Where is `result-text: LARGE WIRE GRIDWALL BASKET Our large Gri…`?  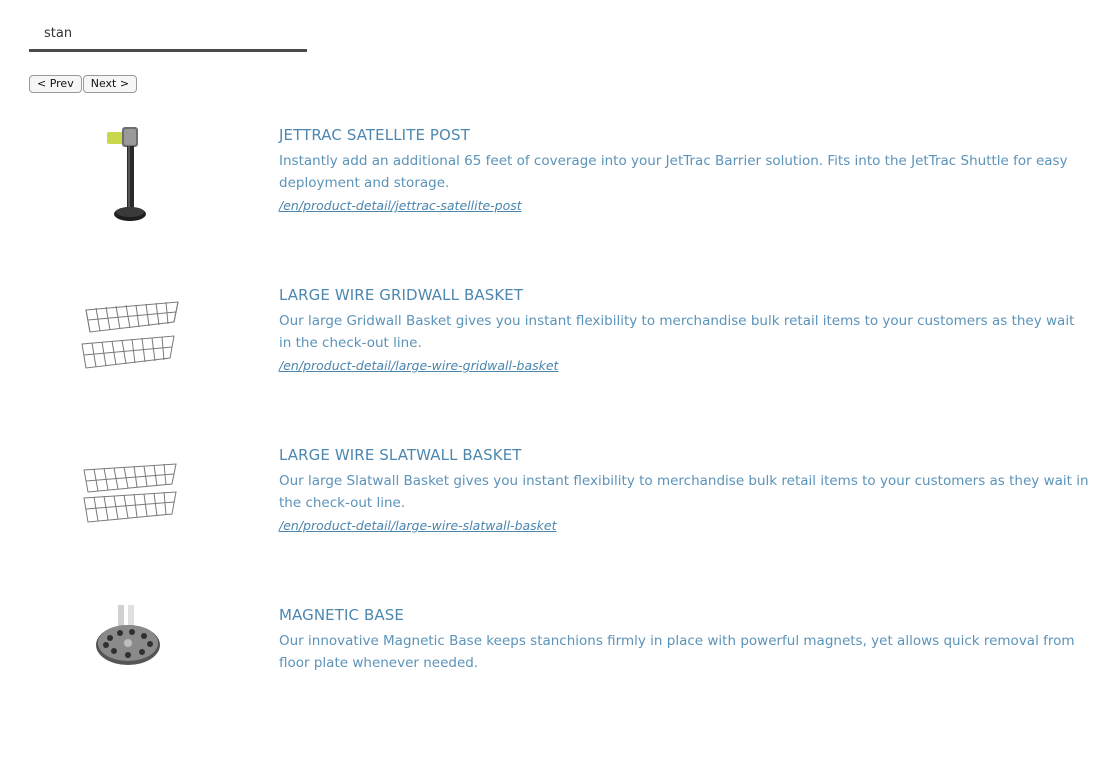
result-text: LARGE WIRE GRIDWALL BASKET Our large Gri… is located at coordinates (684, 330).